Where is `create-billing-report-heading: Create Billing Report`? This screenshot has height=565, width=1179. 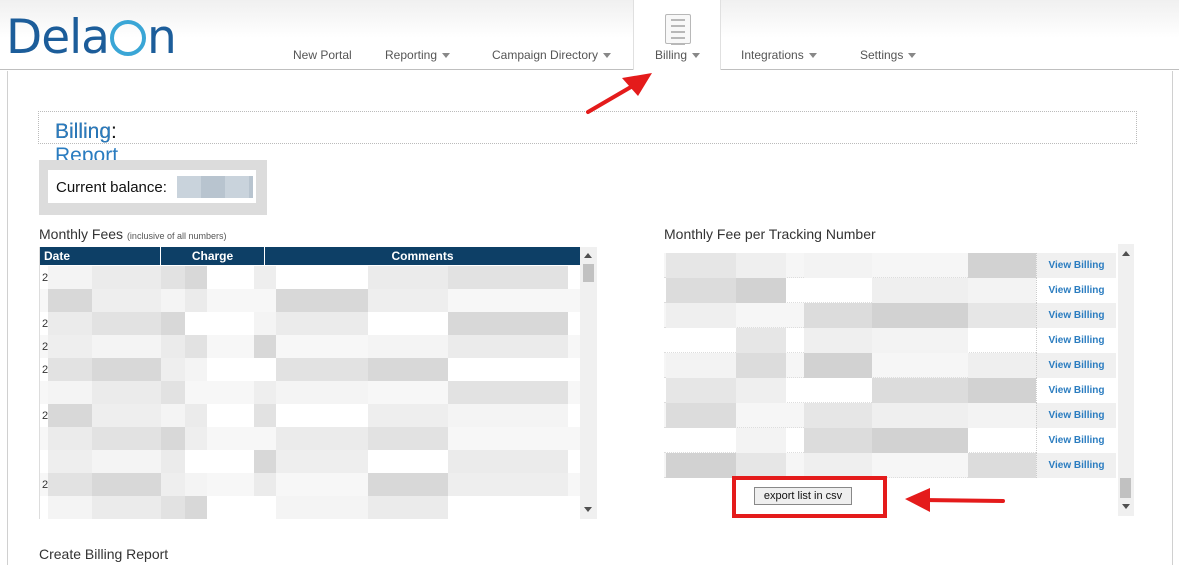
create-billing-report-heading: Create Billing Report is located at coordinates (104, 554).